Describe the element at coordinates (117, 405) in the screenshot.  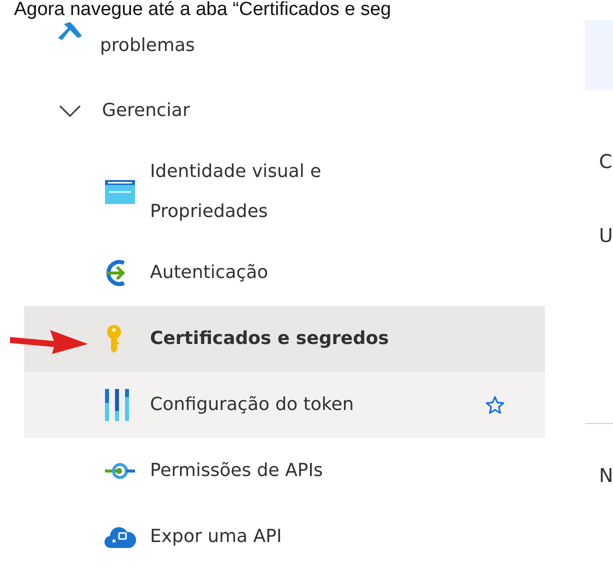
I see `bars-icon` at that location.